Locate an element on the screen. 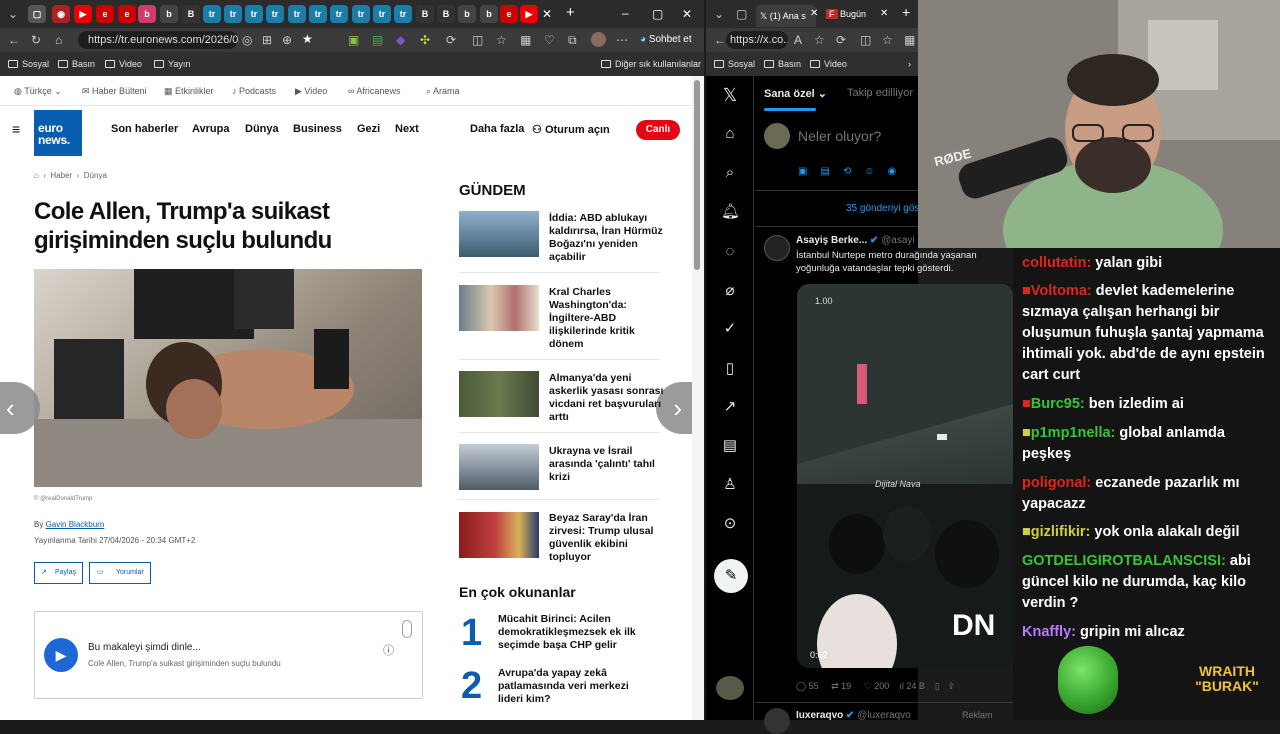 The height and width of the screenshot is (734, 1280). more-bookmarks-icon: › is located at coordinates (909, 64).